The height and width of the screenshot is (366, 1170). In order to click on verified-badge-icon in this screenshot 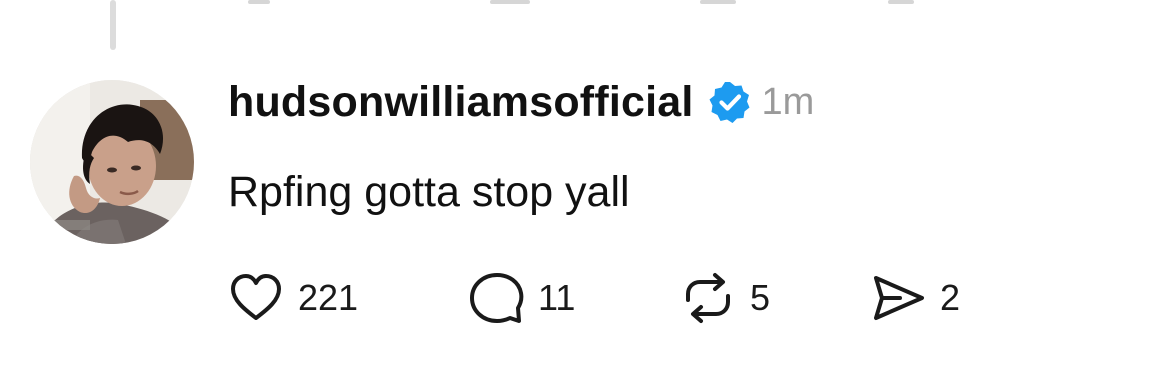, I will do `click(730, 102)`.